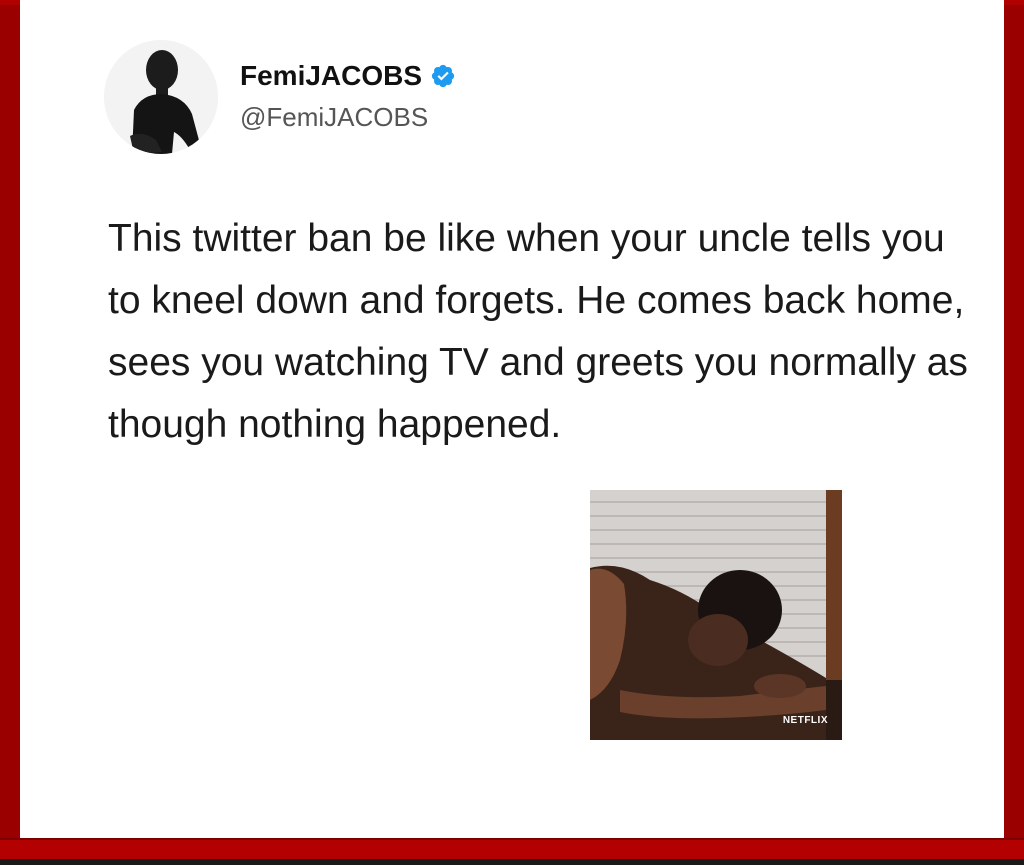 Image resolution: width=1024 pixels, height=865 pixels. What do you see at coordinates (805, 720) in the screenshot?
I see `netflix-watermark: NETFLIX` at bounding box center [805, 720].